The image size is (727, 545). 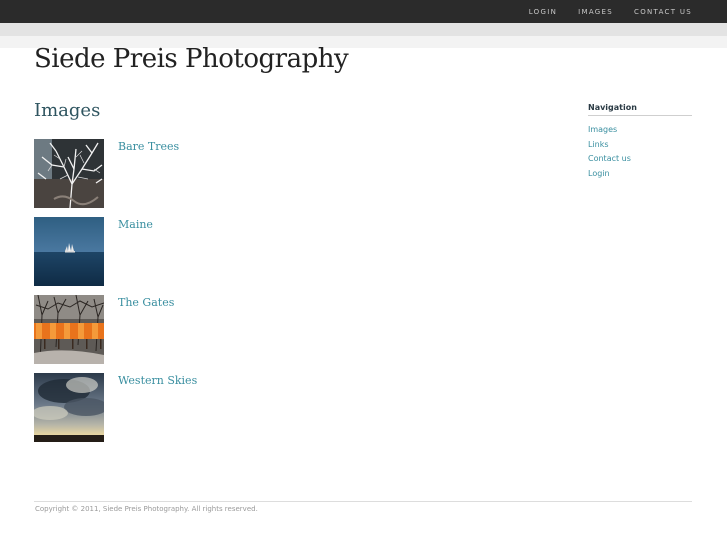 What do you see at coordinates (284, 407) in the screenshot?
I see `gallery-item: Western Skies` at bounding box center [284, 407].